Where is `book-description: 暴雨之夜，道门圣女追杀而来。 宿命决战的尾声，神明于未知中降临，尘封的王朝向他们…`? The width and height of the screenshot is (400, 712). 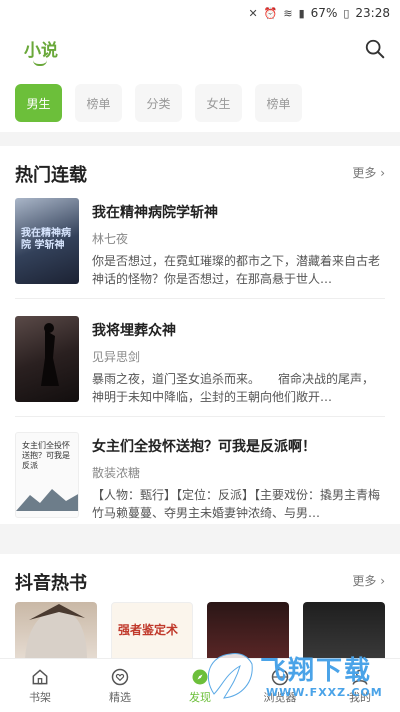 book-description: 暴雨之夜，道门圣女追杀而来。 宿命决战的尾声，神明于未知中降临，尘封的王朝向他们… is located at coordinates (233, 388).